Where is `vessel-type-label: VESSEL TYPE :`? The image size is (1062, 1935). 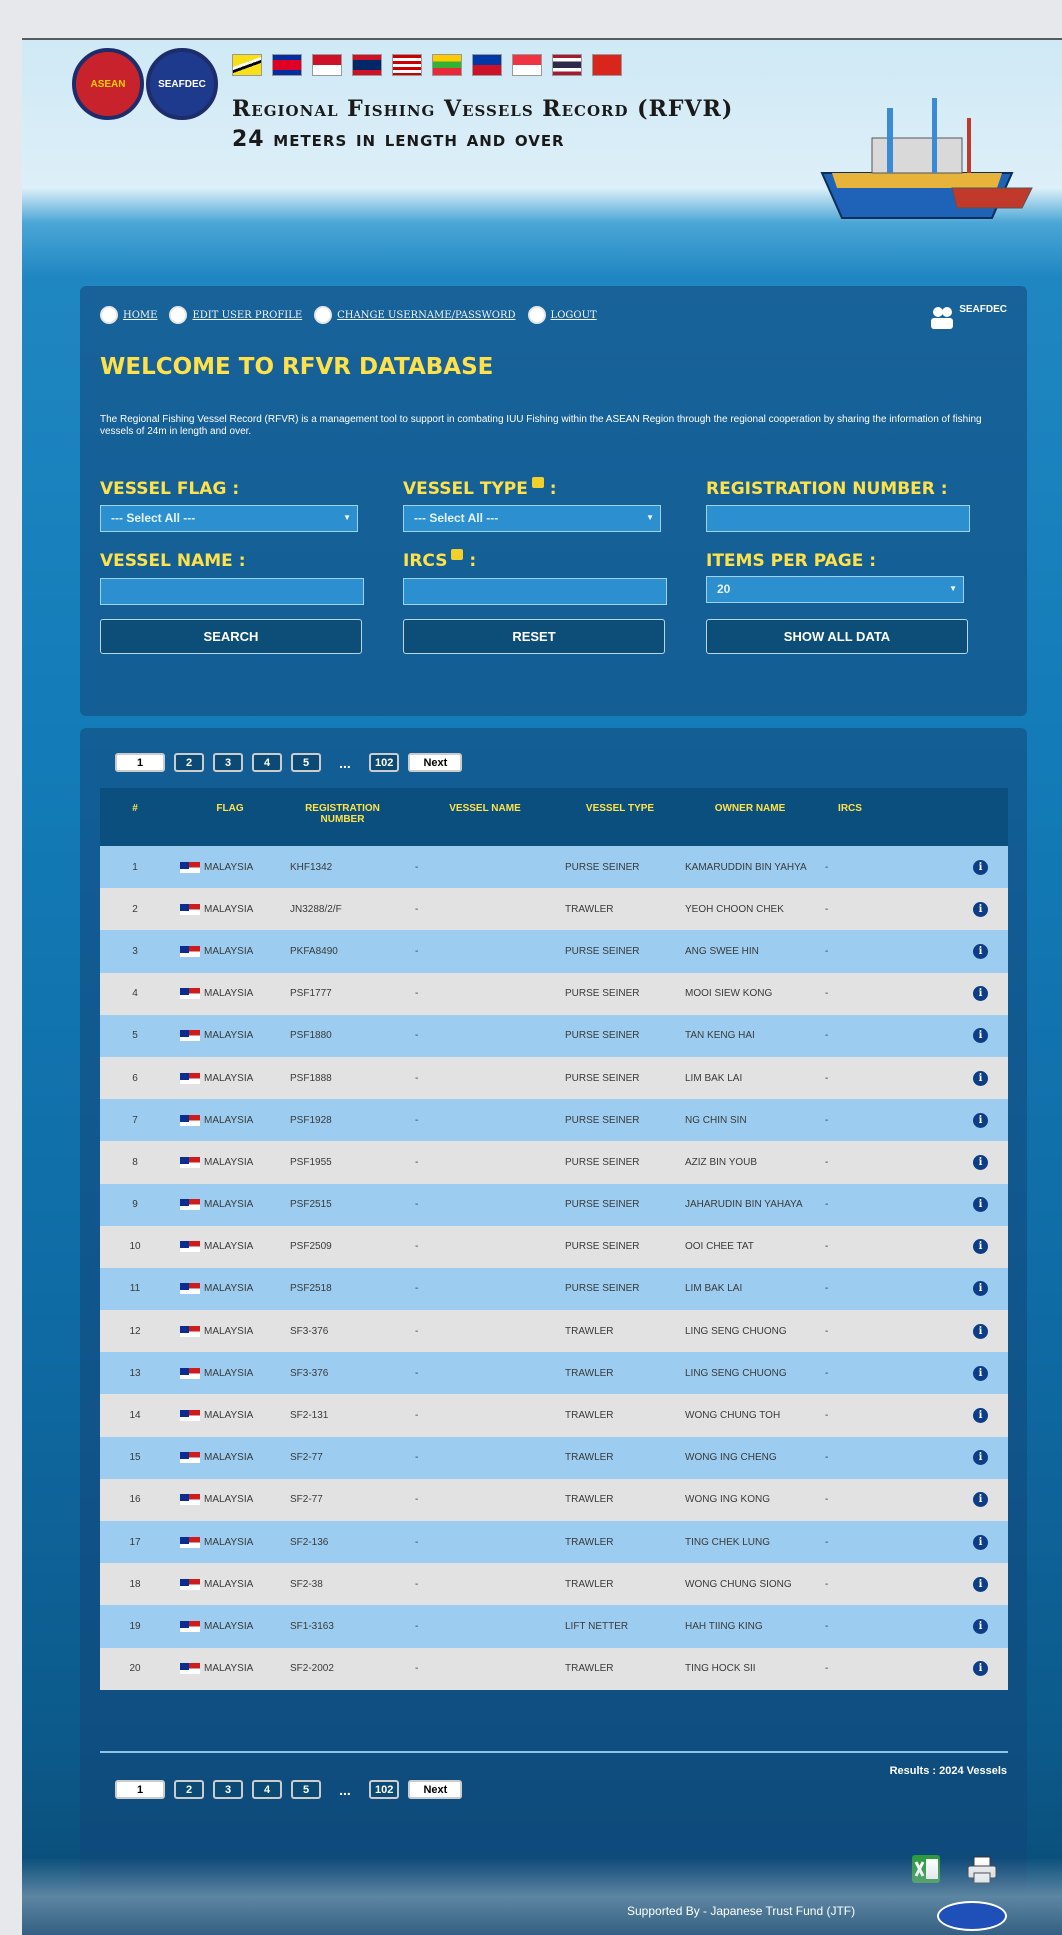 vessel-type-label: VESSEL TYPE : is located at coordinates (480, 488).